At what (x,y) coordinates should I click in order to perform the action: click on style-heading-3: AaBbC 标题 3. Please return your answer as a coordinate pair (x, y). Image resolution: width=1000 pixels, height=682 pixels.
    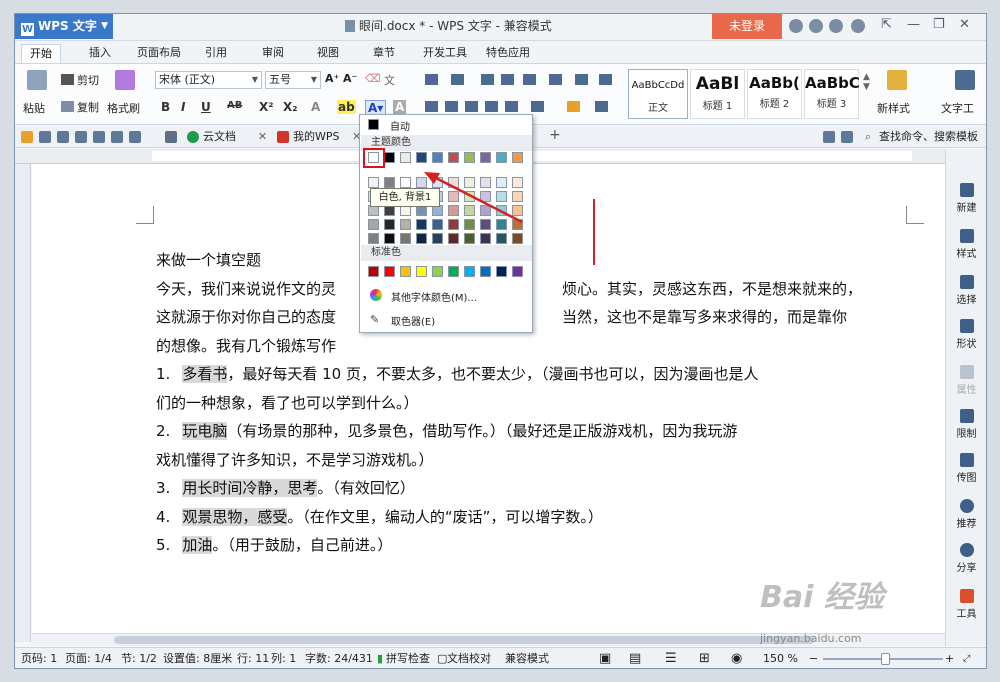
    Looking at the image, I should click on (832, 94).